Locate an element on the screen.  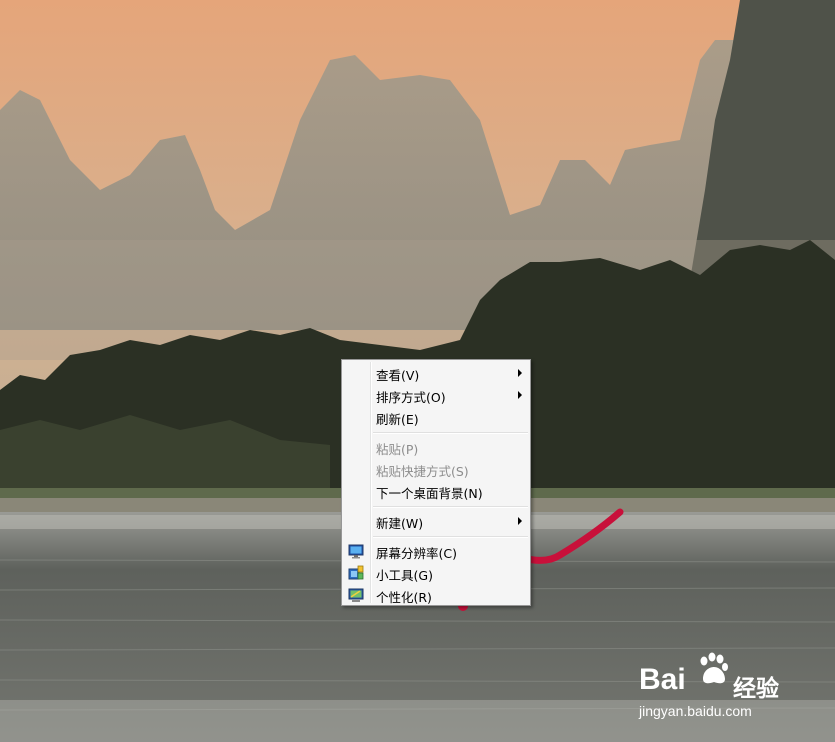
watermark-brand: Bai is located at coordinates (662, 679).